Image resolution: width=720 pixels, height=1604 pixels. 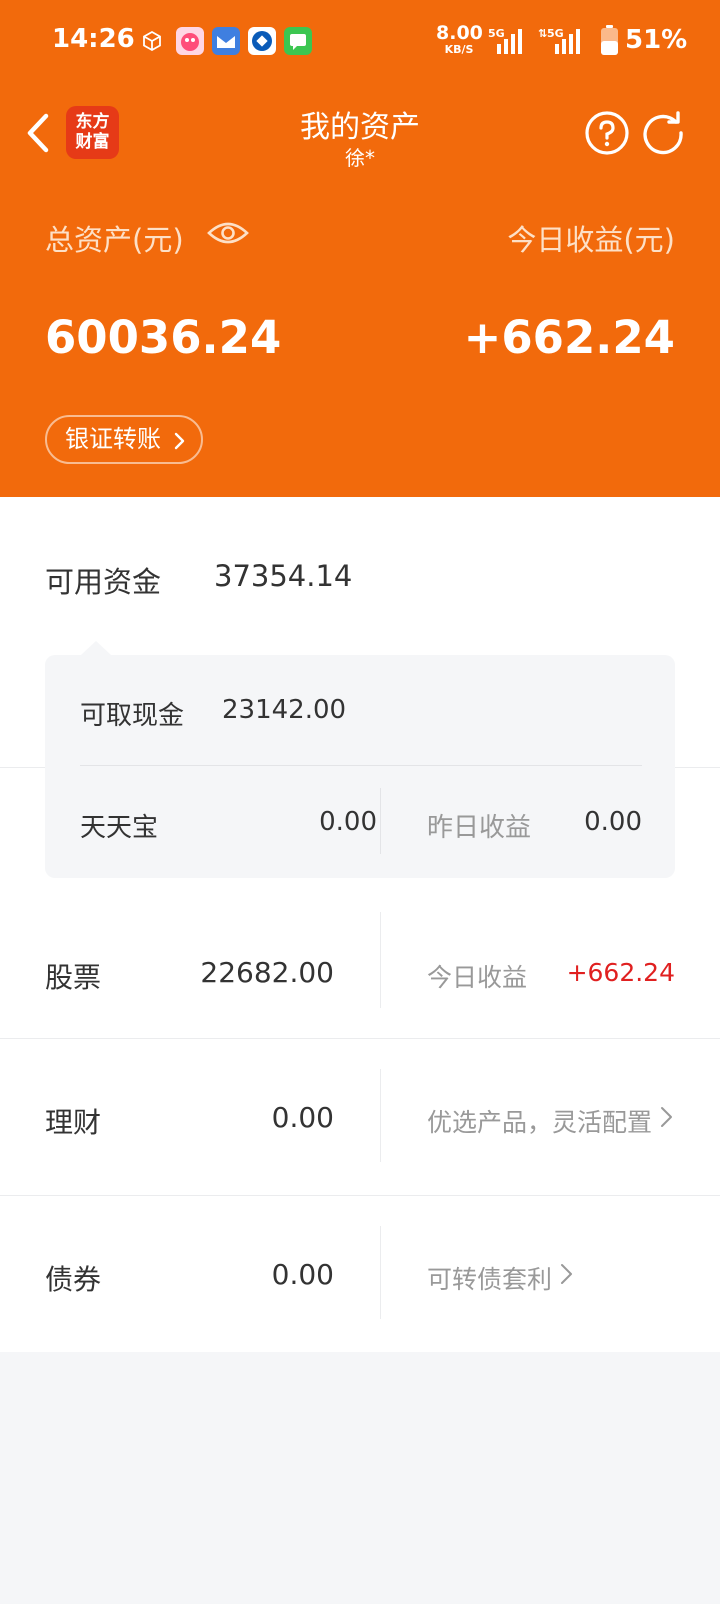 I want to click on bonds-row: 债券 0.00 可转债套利, so click(x=360, y=1273).